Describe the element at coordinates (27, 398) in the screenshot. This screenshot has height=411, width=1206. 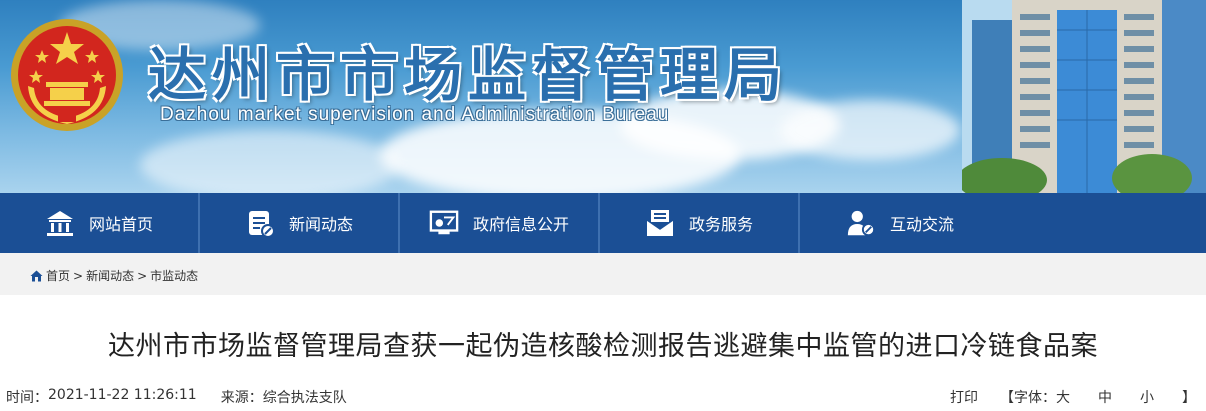
I see `time-label: 时间：` at that location.